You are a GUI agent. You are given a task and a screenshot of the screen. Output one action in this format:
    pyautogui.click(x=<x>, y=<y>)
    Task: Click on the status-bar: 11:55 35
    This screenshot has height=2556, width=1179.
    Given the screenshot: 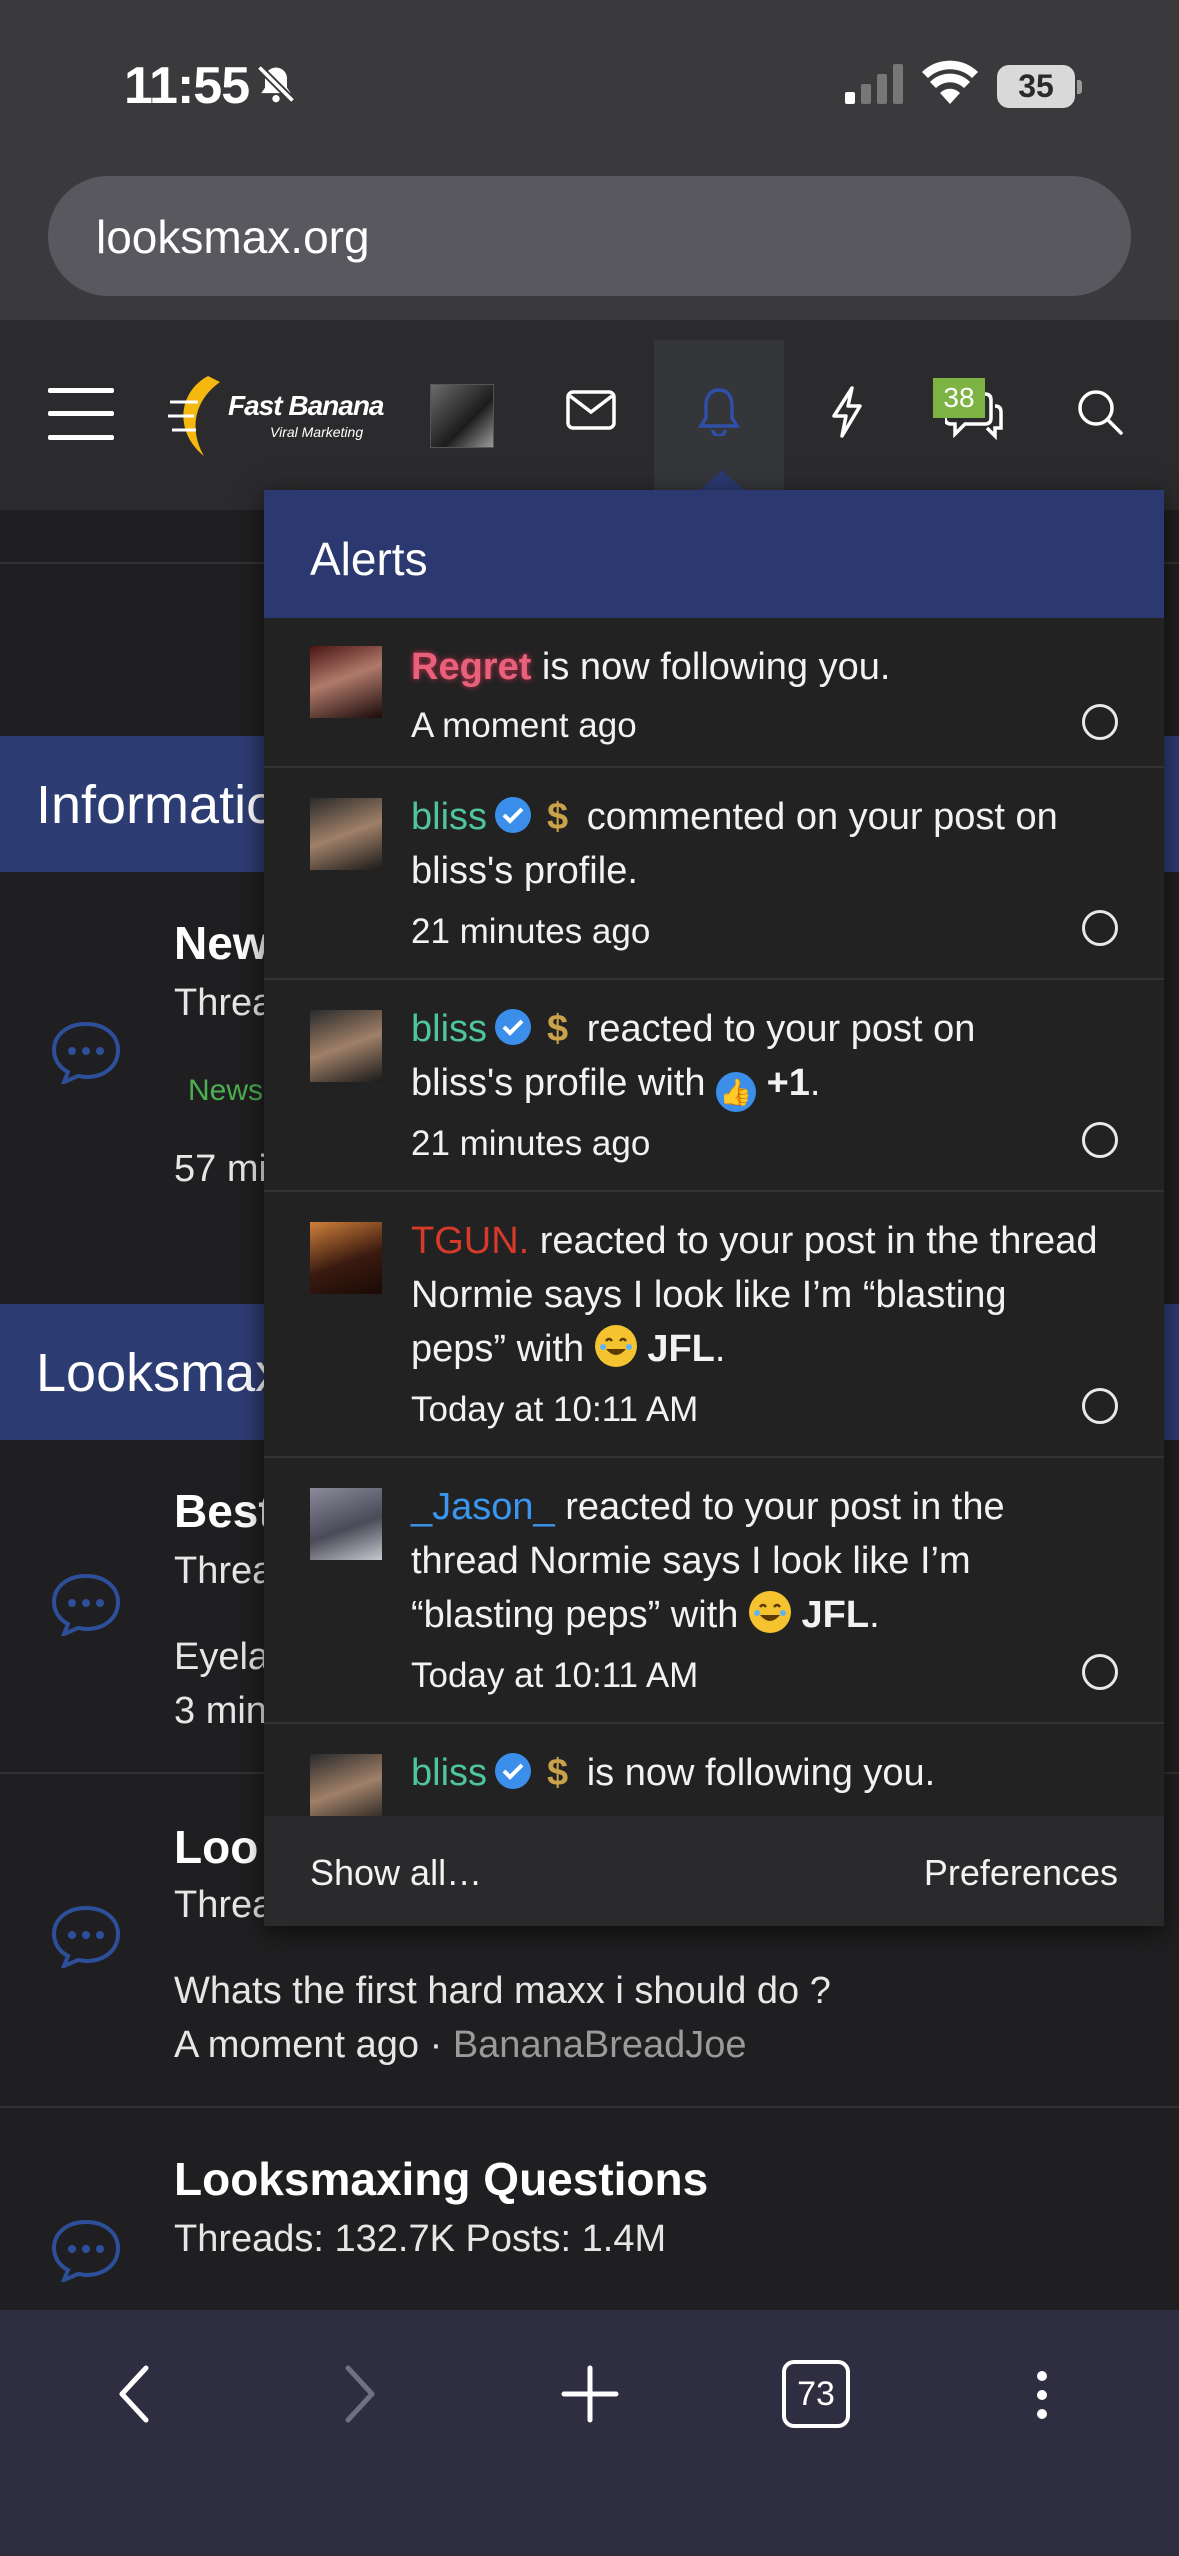 What is the action you would take?
    pyautogui.click(x=589, y=85)
    